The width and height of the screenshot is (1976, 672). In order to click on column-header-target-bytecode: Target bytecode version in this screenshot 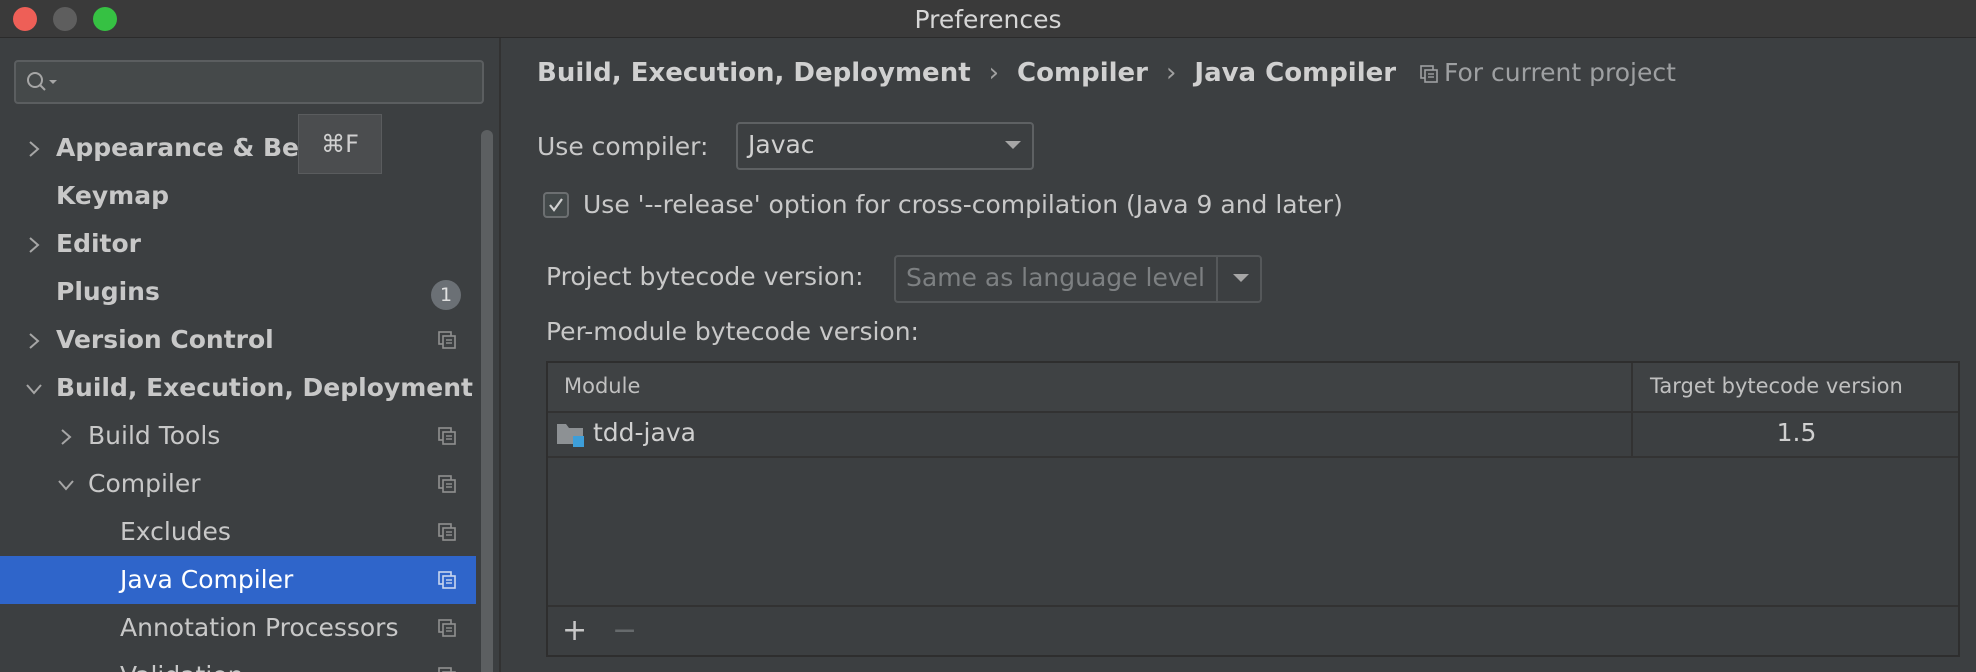, I will do `click(1776, 386)`.